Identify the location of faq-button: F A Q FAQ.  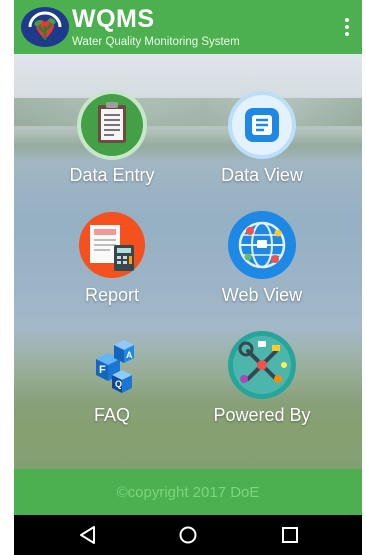
(112, 377).